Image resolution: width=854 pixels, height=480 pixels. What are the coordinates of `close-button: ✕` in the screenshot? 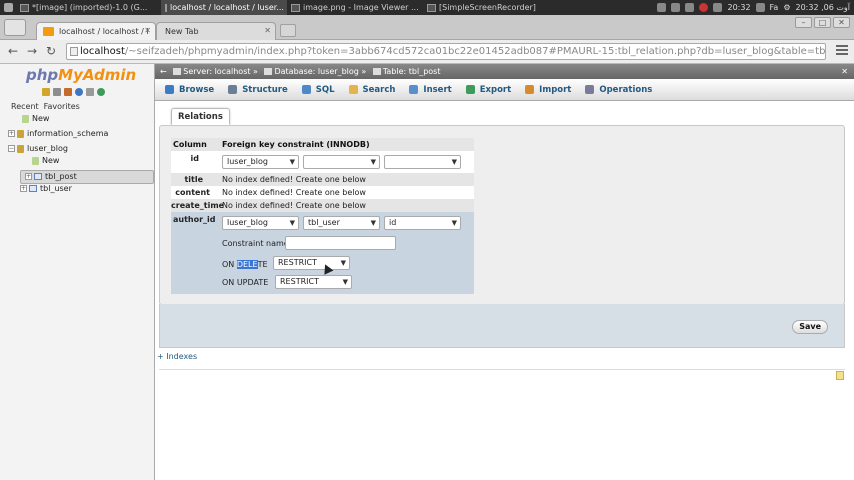 It's located at (841, 22).